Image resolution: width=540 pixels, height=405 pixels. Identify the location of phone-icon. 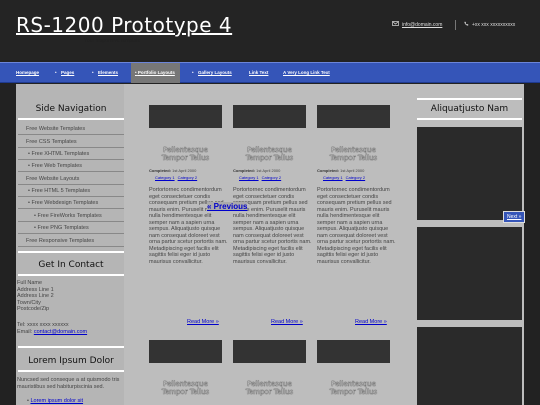
(466, 24).